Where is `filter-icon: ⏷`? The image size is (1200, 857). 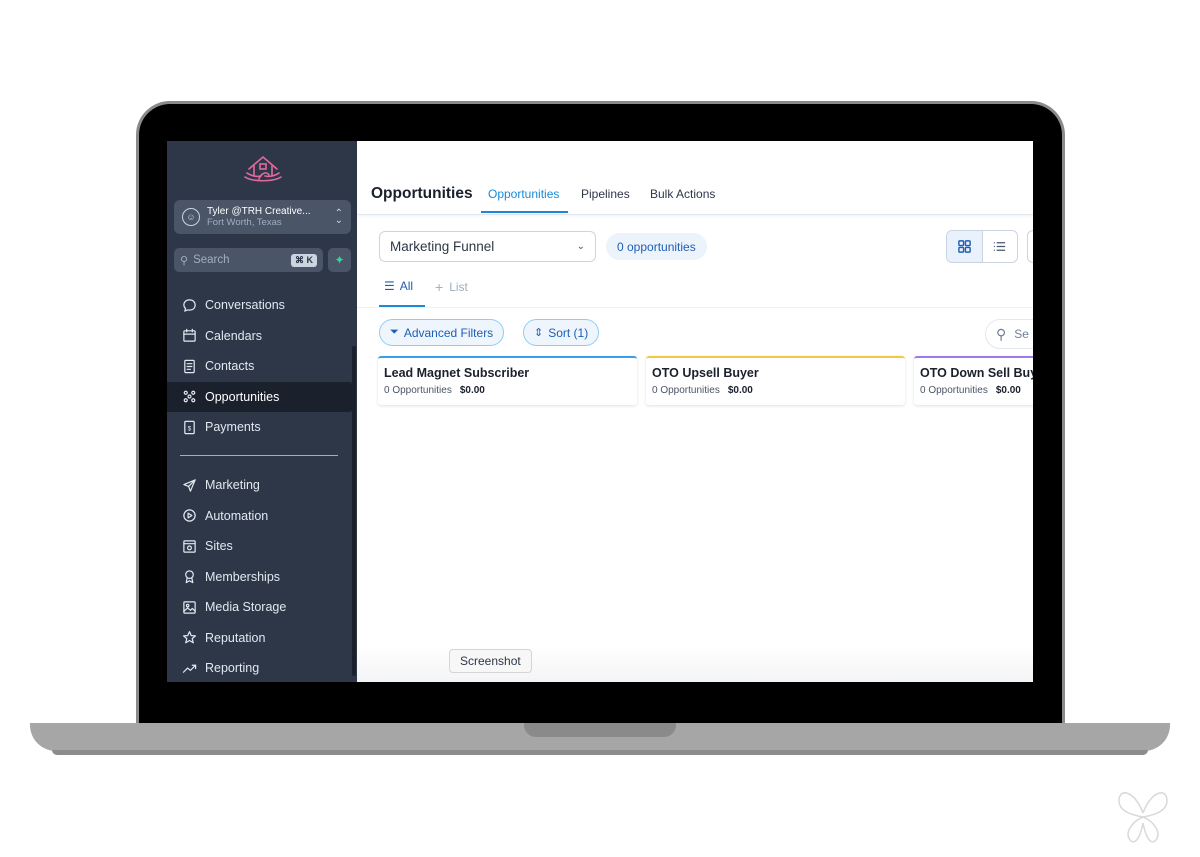
filter-icon: ⏷ is located at coordinates (394, 332).